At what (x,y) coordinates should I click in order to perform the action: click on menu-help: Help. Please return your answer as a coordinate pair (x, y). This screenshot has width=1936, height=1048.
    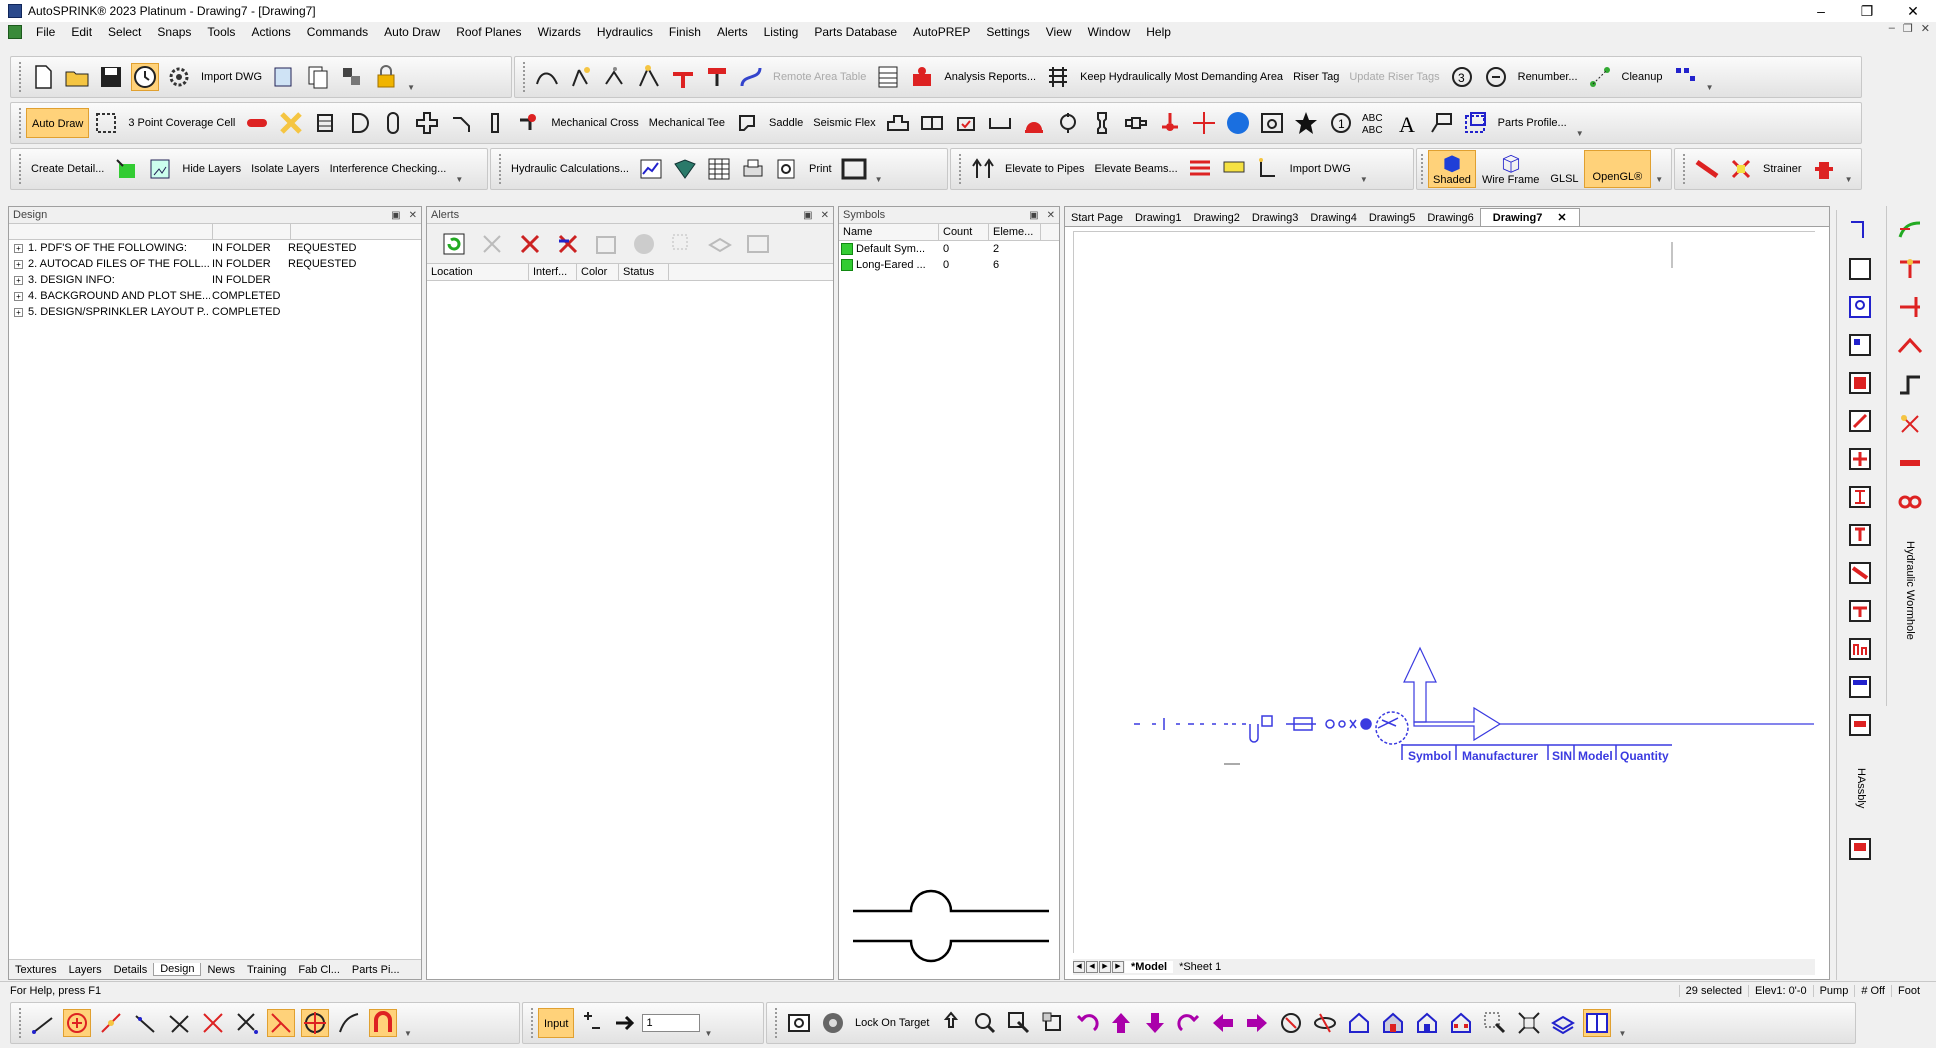
    Looking at the image, I should click on (1158, 32).